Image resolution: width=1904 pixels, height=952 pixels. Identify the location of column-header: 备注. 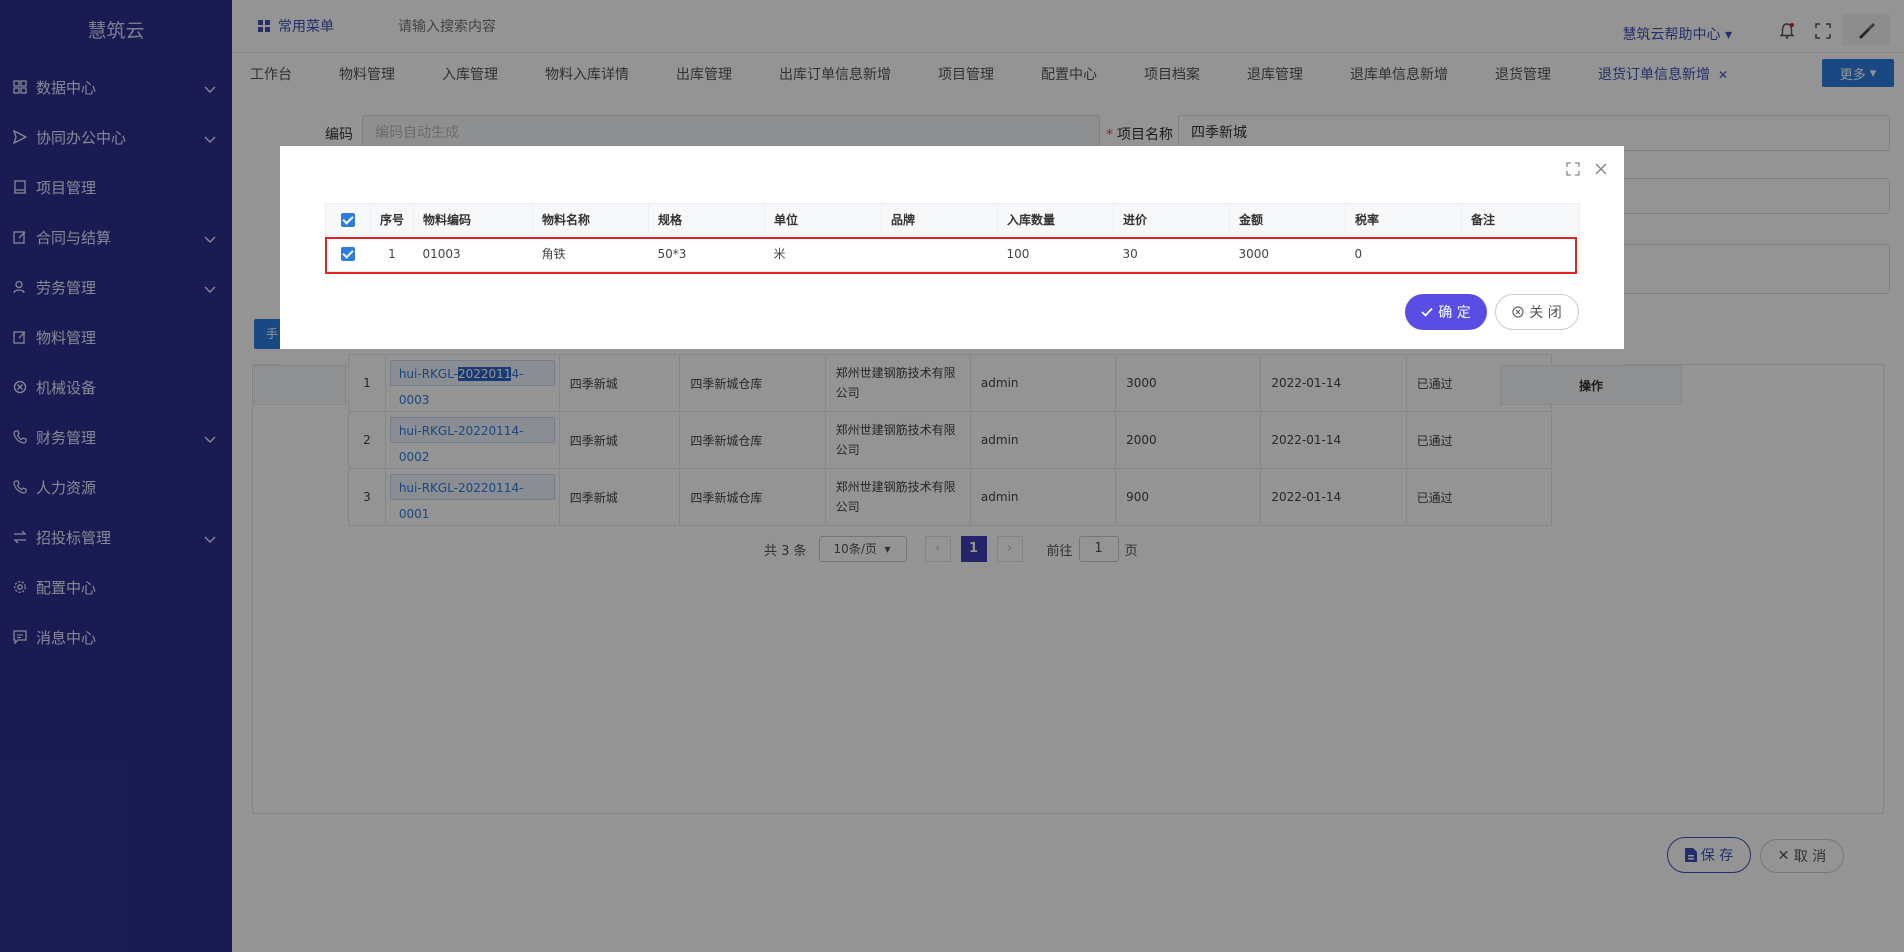
(1520, 219).